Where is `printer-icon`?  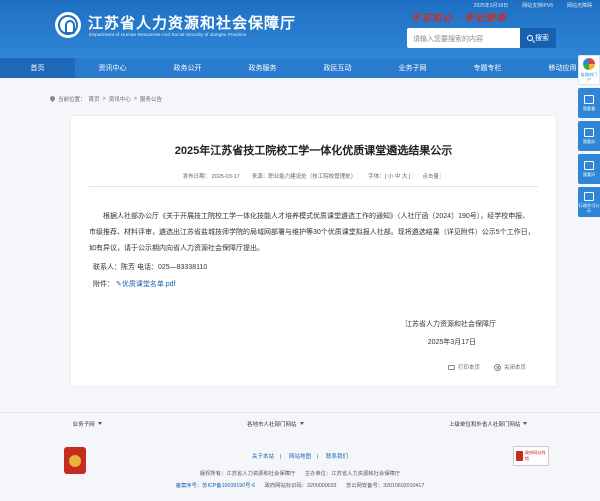 printer-icon is located at coordinates (451, 367).